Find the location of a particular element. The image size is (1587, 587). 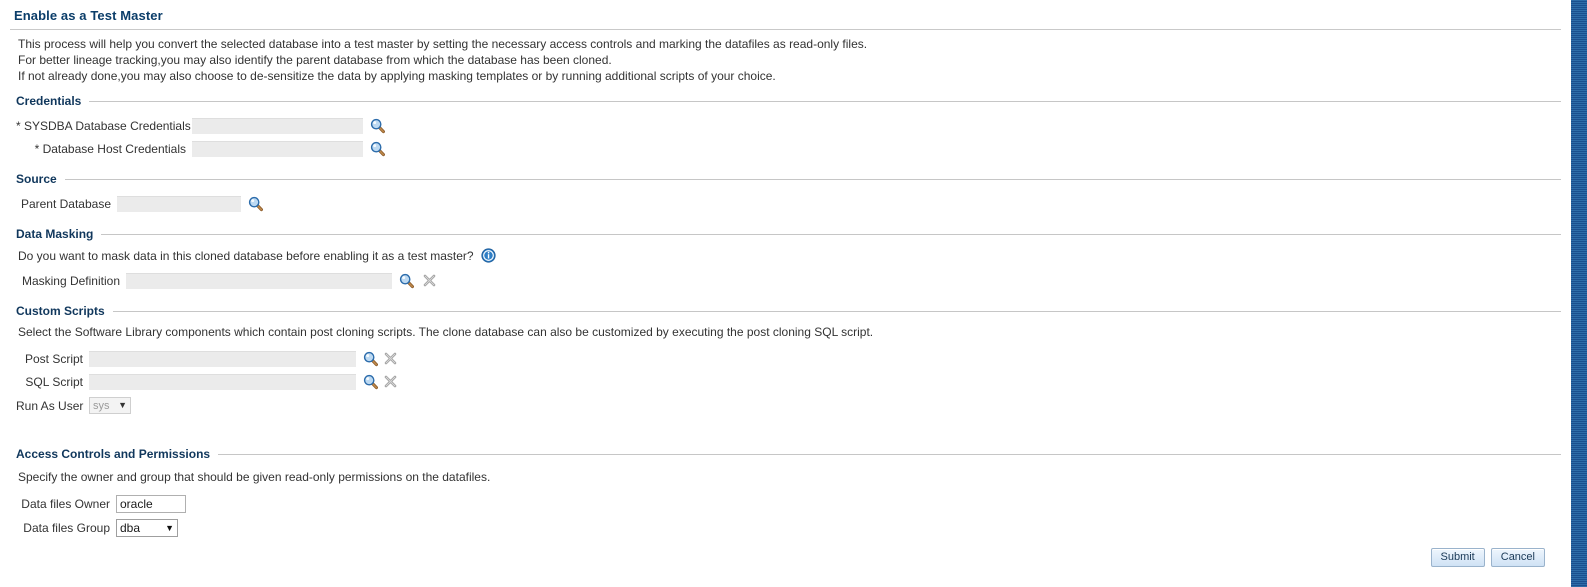

label-data-files-group: Data files Group is located at coordinates (66, 528).